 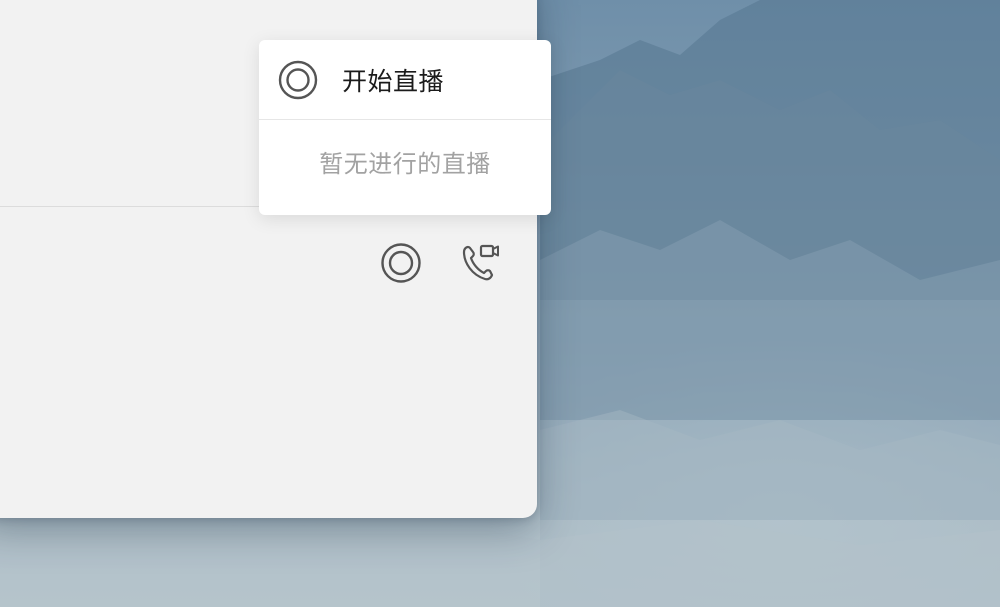 What do you see at coordinates (393, 81) in the screenshot?
I see `start-live-label: 开始直播` at bounding box center [393, 81].